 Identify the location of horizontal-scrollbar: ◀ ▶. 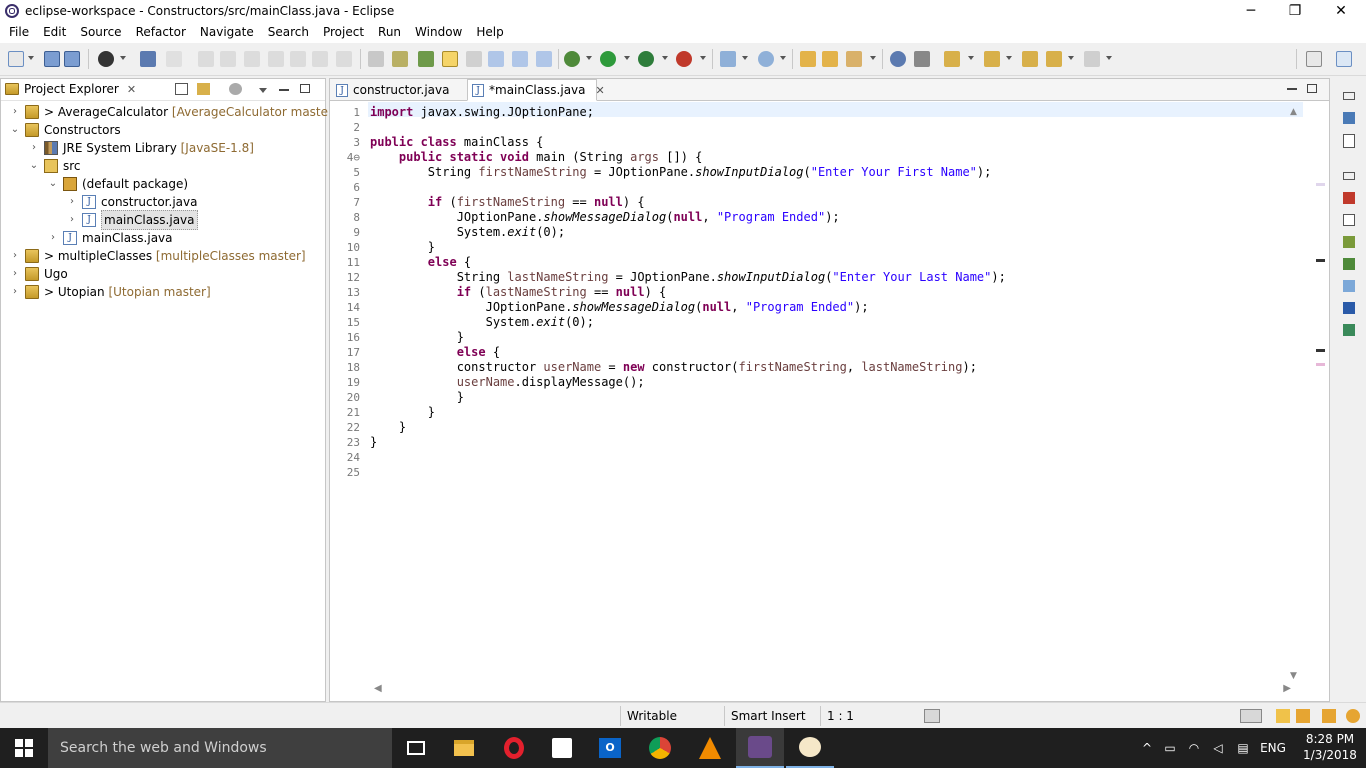
(832, 690).